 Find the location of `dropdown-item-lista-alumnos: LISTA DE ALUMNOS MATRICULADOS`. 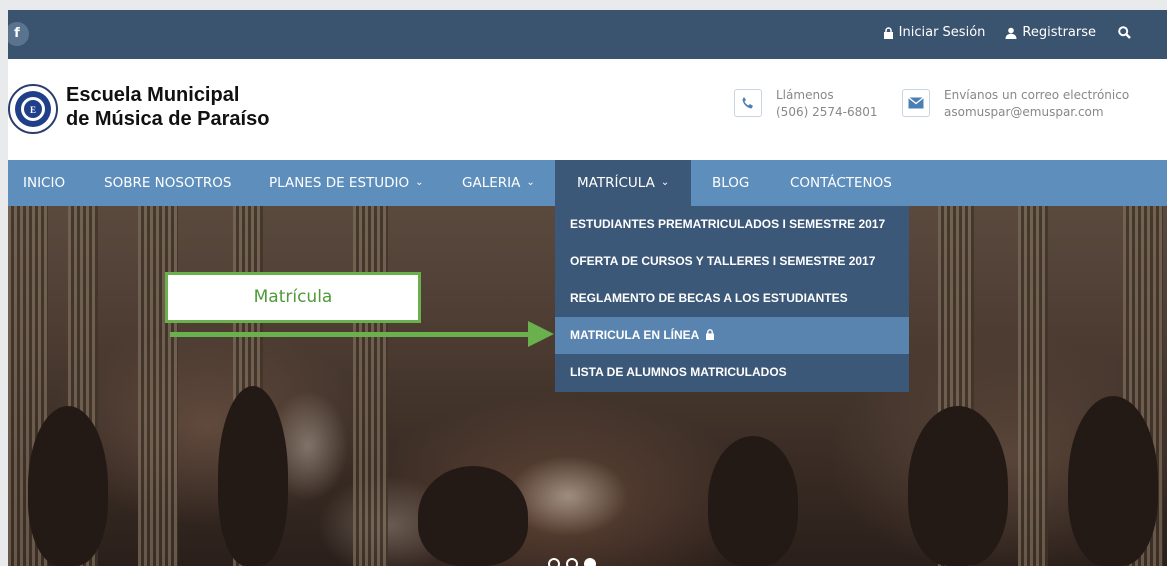

dropdown-item-lista-alumnos: LISTA DE ALUMNOS MATRICULADOS is located at coordinates (732, 372).